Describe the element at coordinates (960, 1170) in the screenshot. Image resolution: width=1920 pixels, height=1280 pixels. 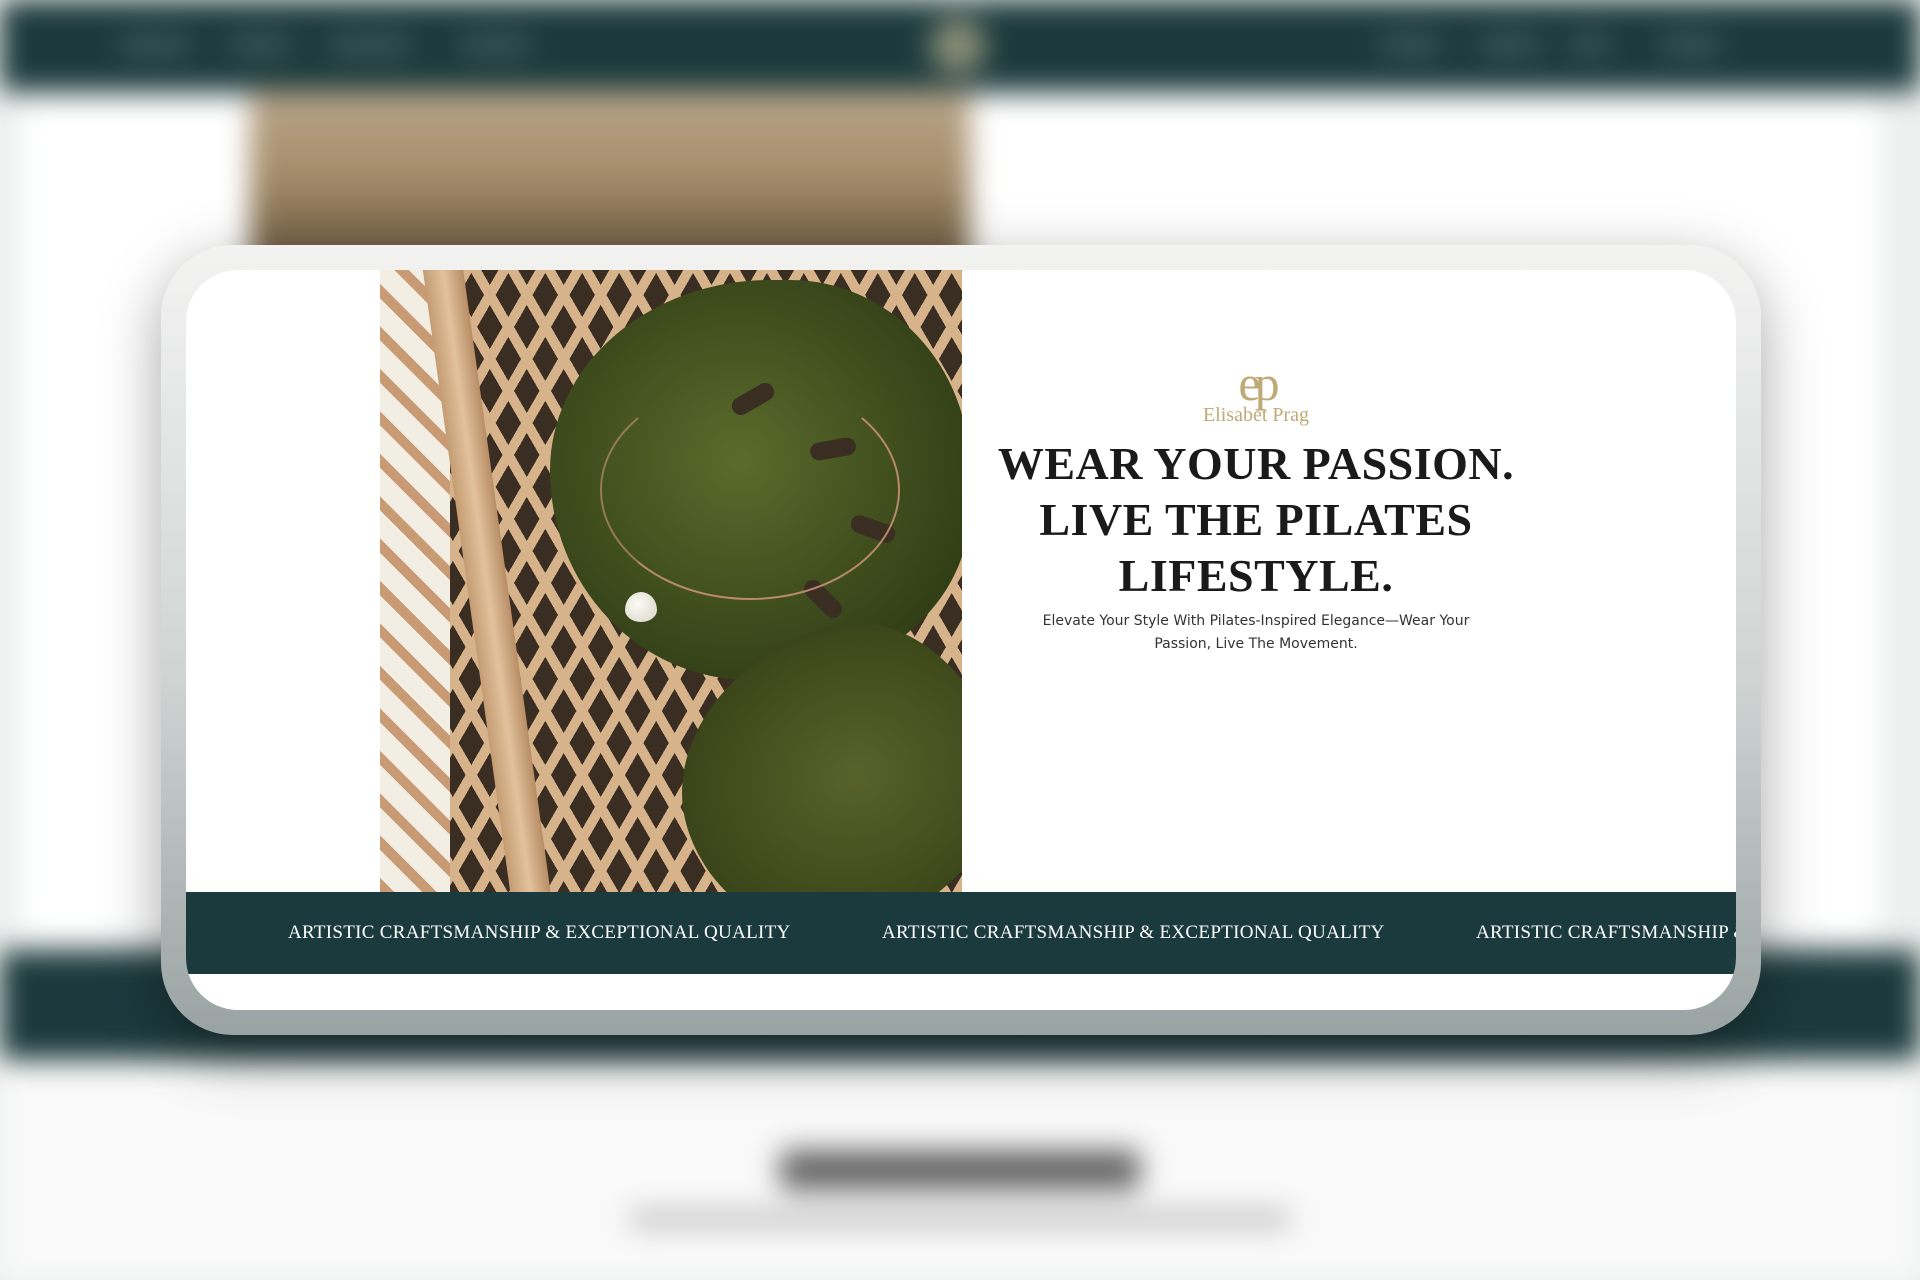
I see `background-section-title` at that location.